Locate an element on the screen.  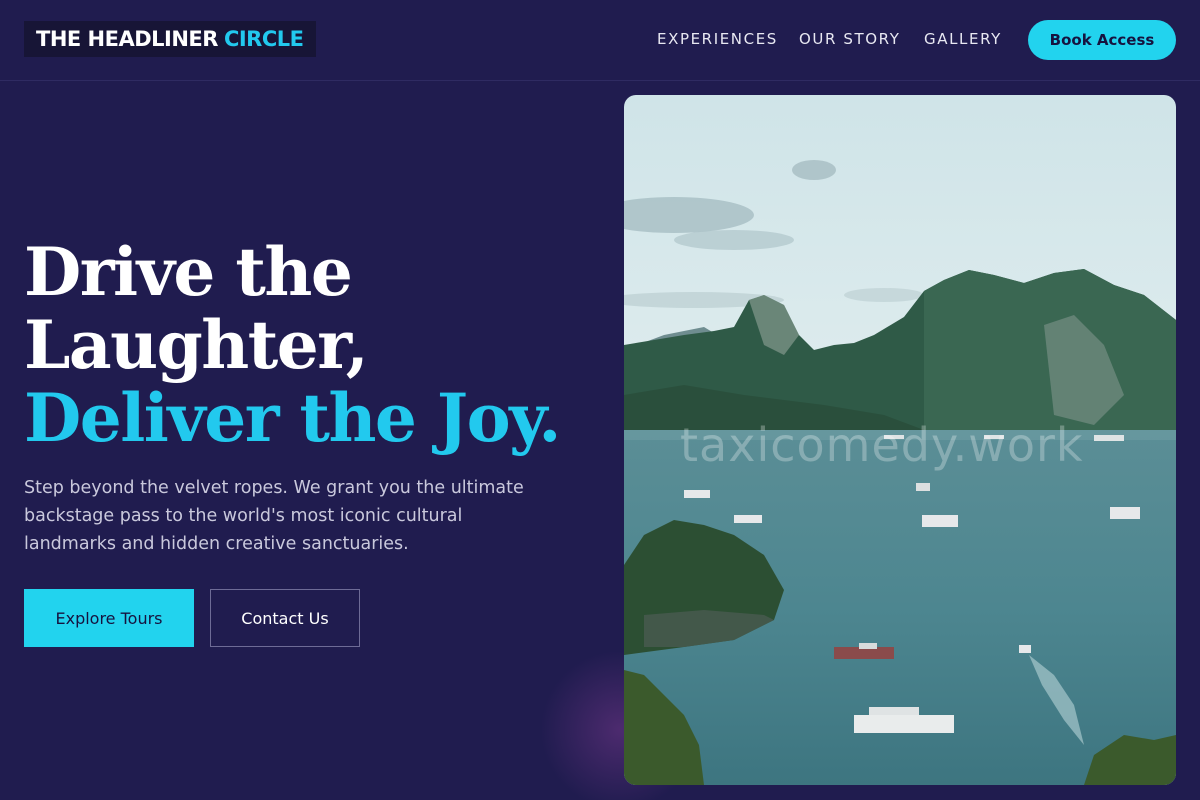
logo-primary-text: THE HEADLINER is located at coordinates (127, 39).